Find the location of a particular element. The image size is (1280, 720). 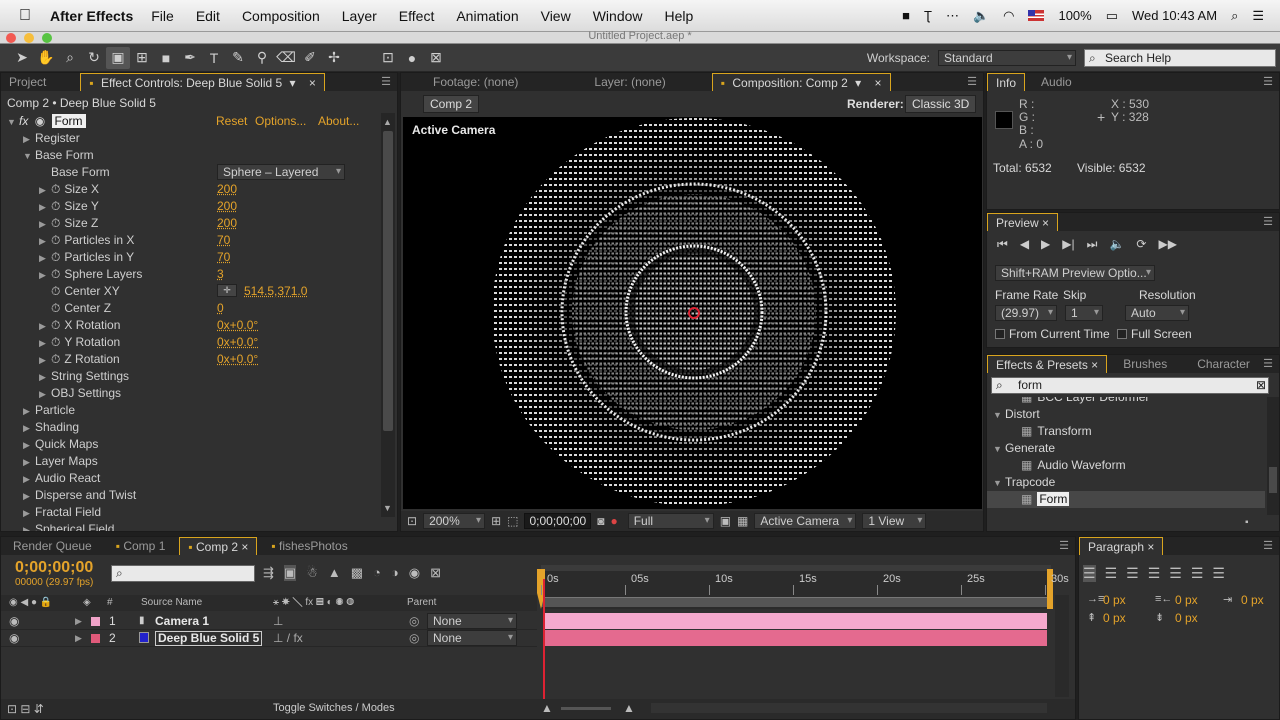

param-value: 514.5,371.0 is located at coordinates (275, 291).